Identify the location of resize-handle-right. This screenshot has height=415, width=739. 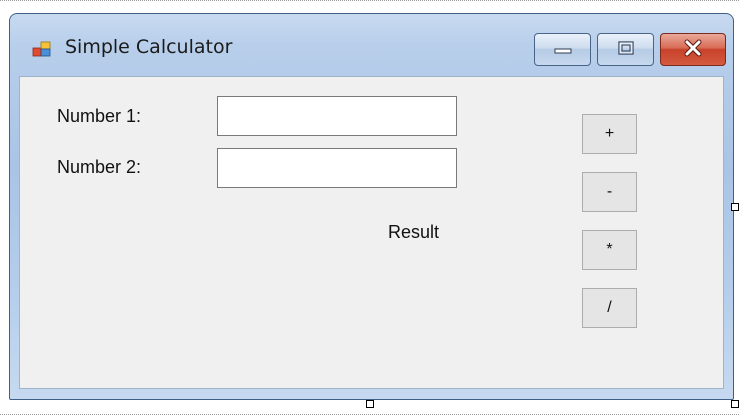
(735, 207).